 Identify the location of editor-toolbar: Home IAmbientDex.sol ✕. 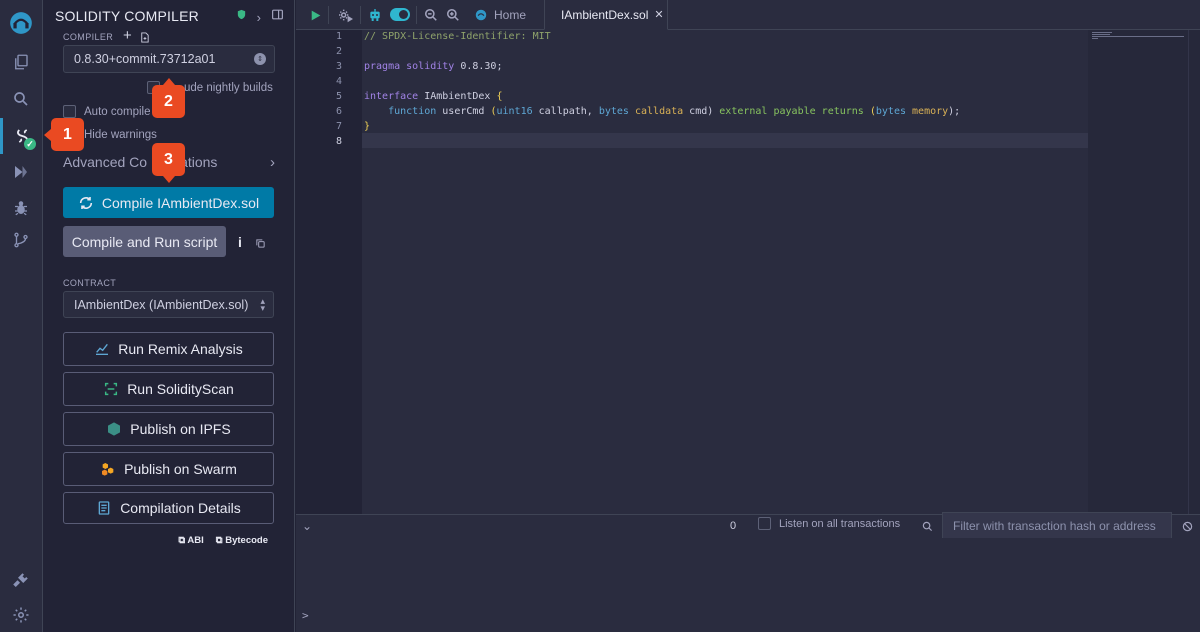
(748, 15).